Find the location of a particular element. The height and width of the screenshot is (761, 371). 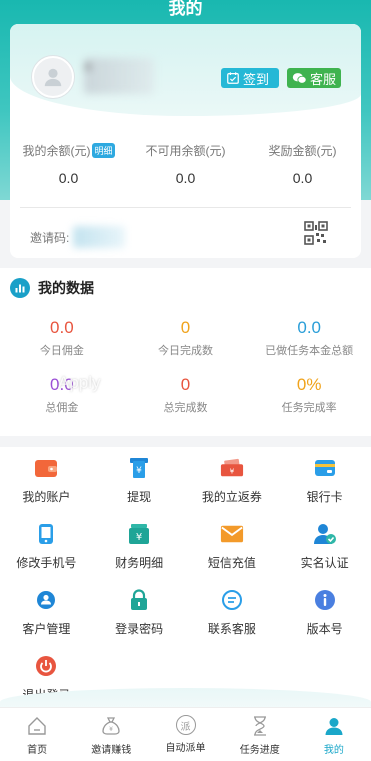

wallet-icon is located at coordinates (46, 468).